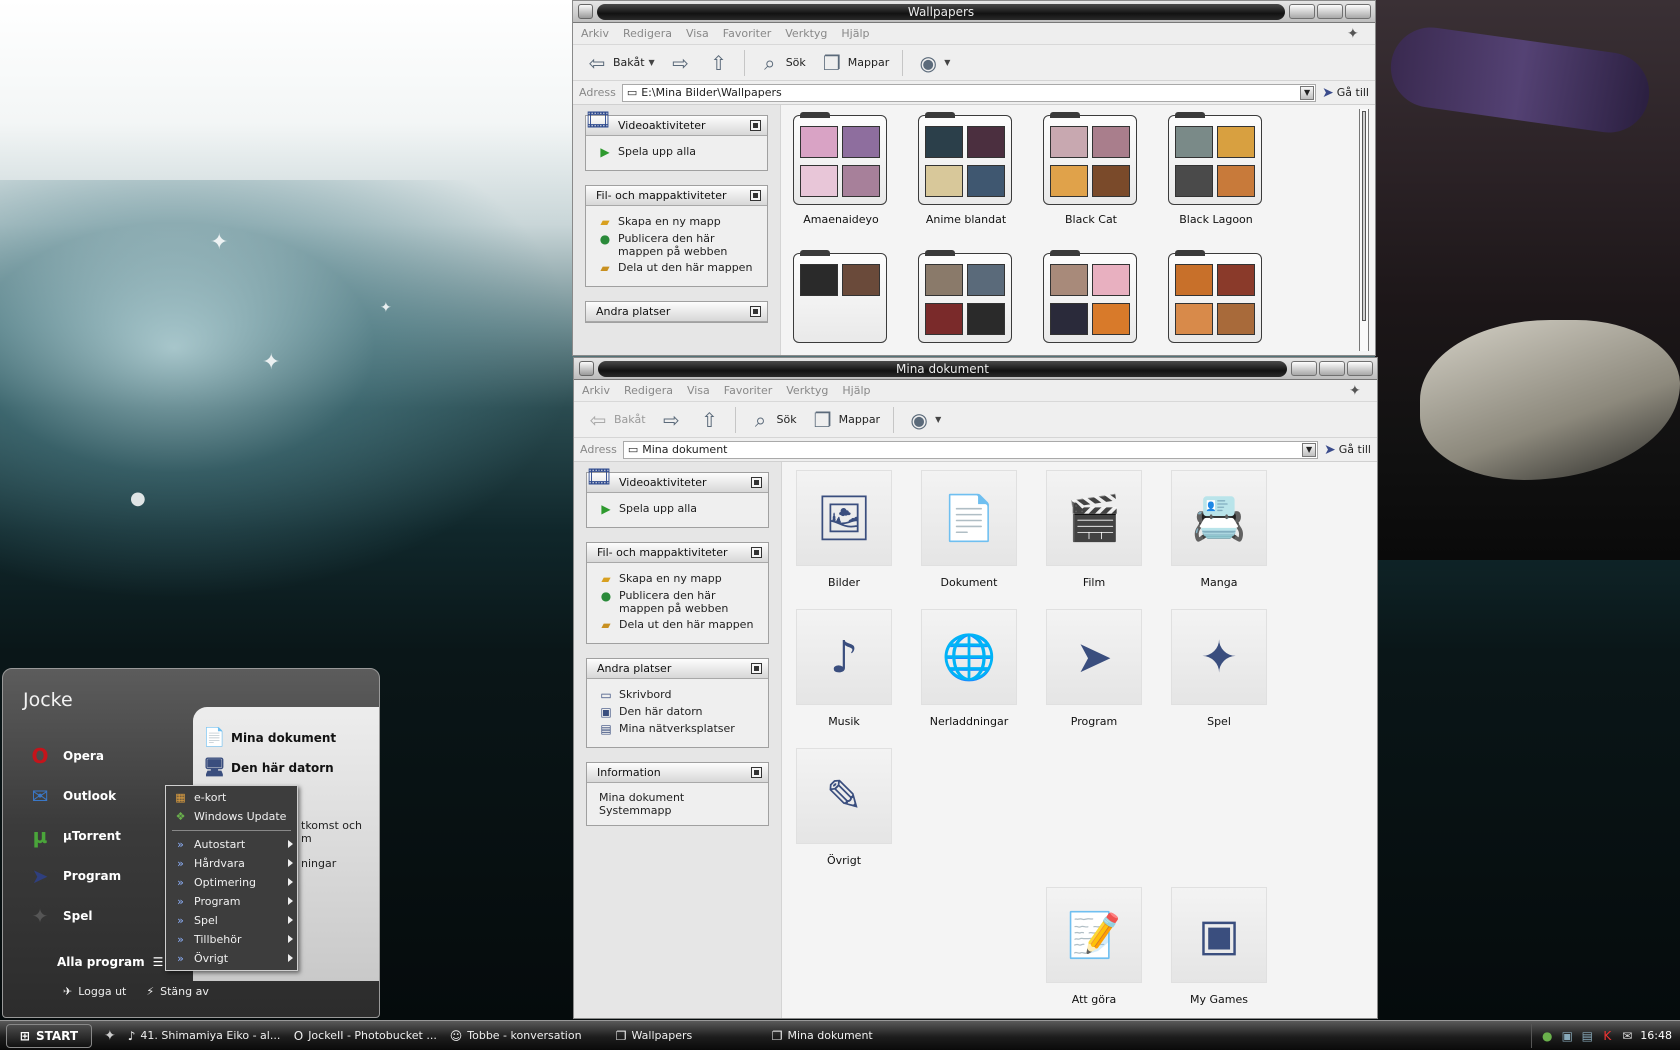 The height and width of the screenshot is (1050, 1680). Describe the element at coordinates (974, 12) in the screenshot. I see `titlebar: Wallpapers` at that location.